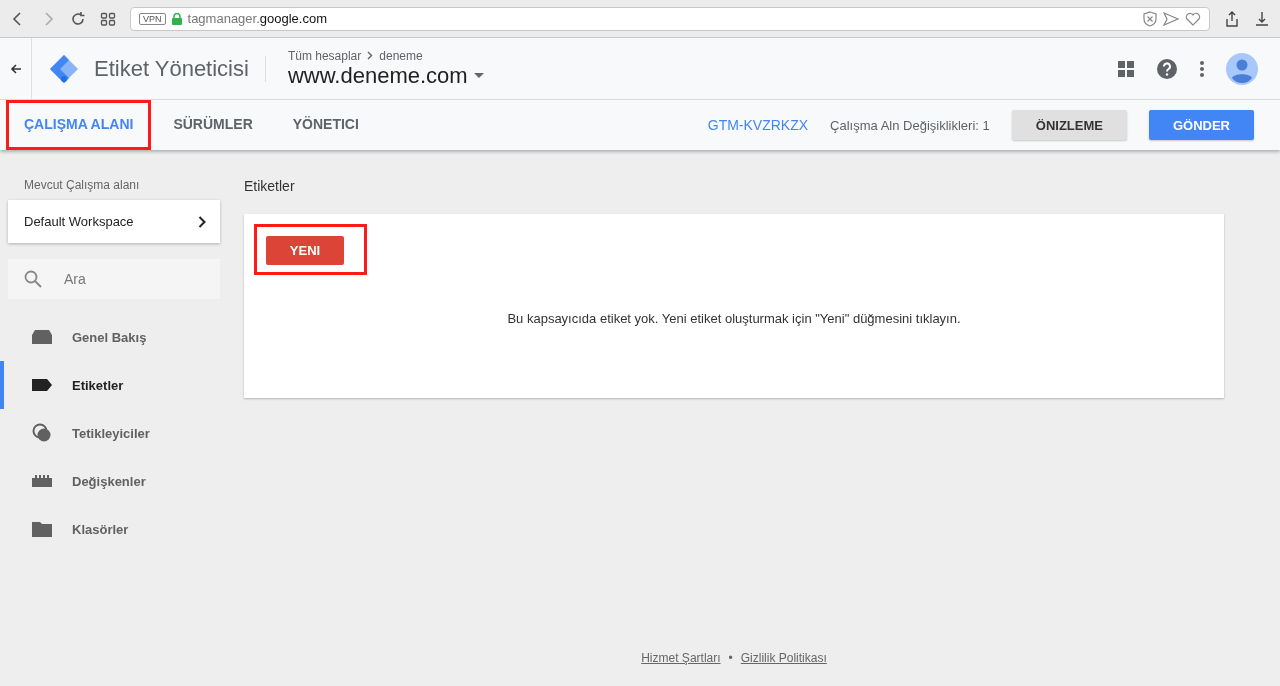 Image resolution: width=1280 pixels, height=686 pixels. I want to click on workspace-selector: Default Workspace, so click(114, 221).